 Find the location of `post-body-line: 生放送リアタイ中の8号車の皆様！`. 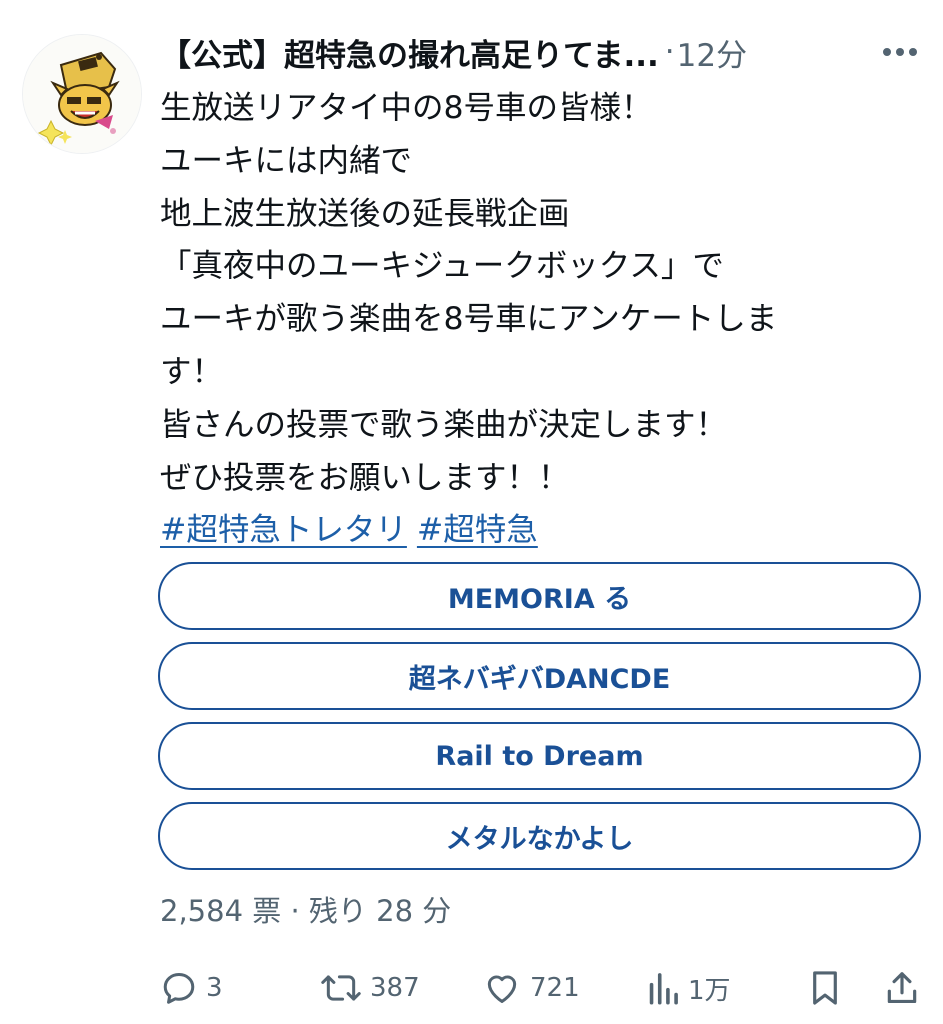

post-body-line: 生放送リアタイ中の8号車の皆様！ is located at coordinates (406, 108).